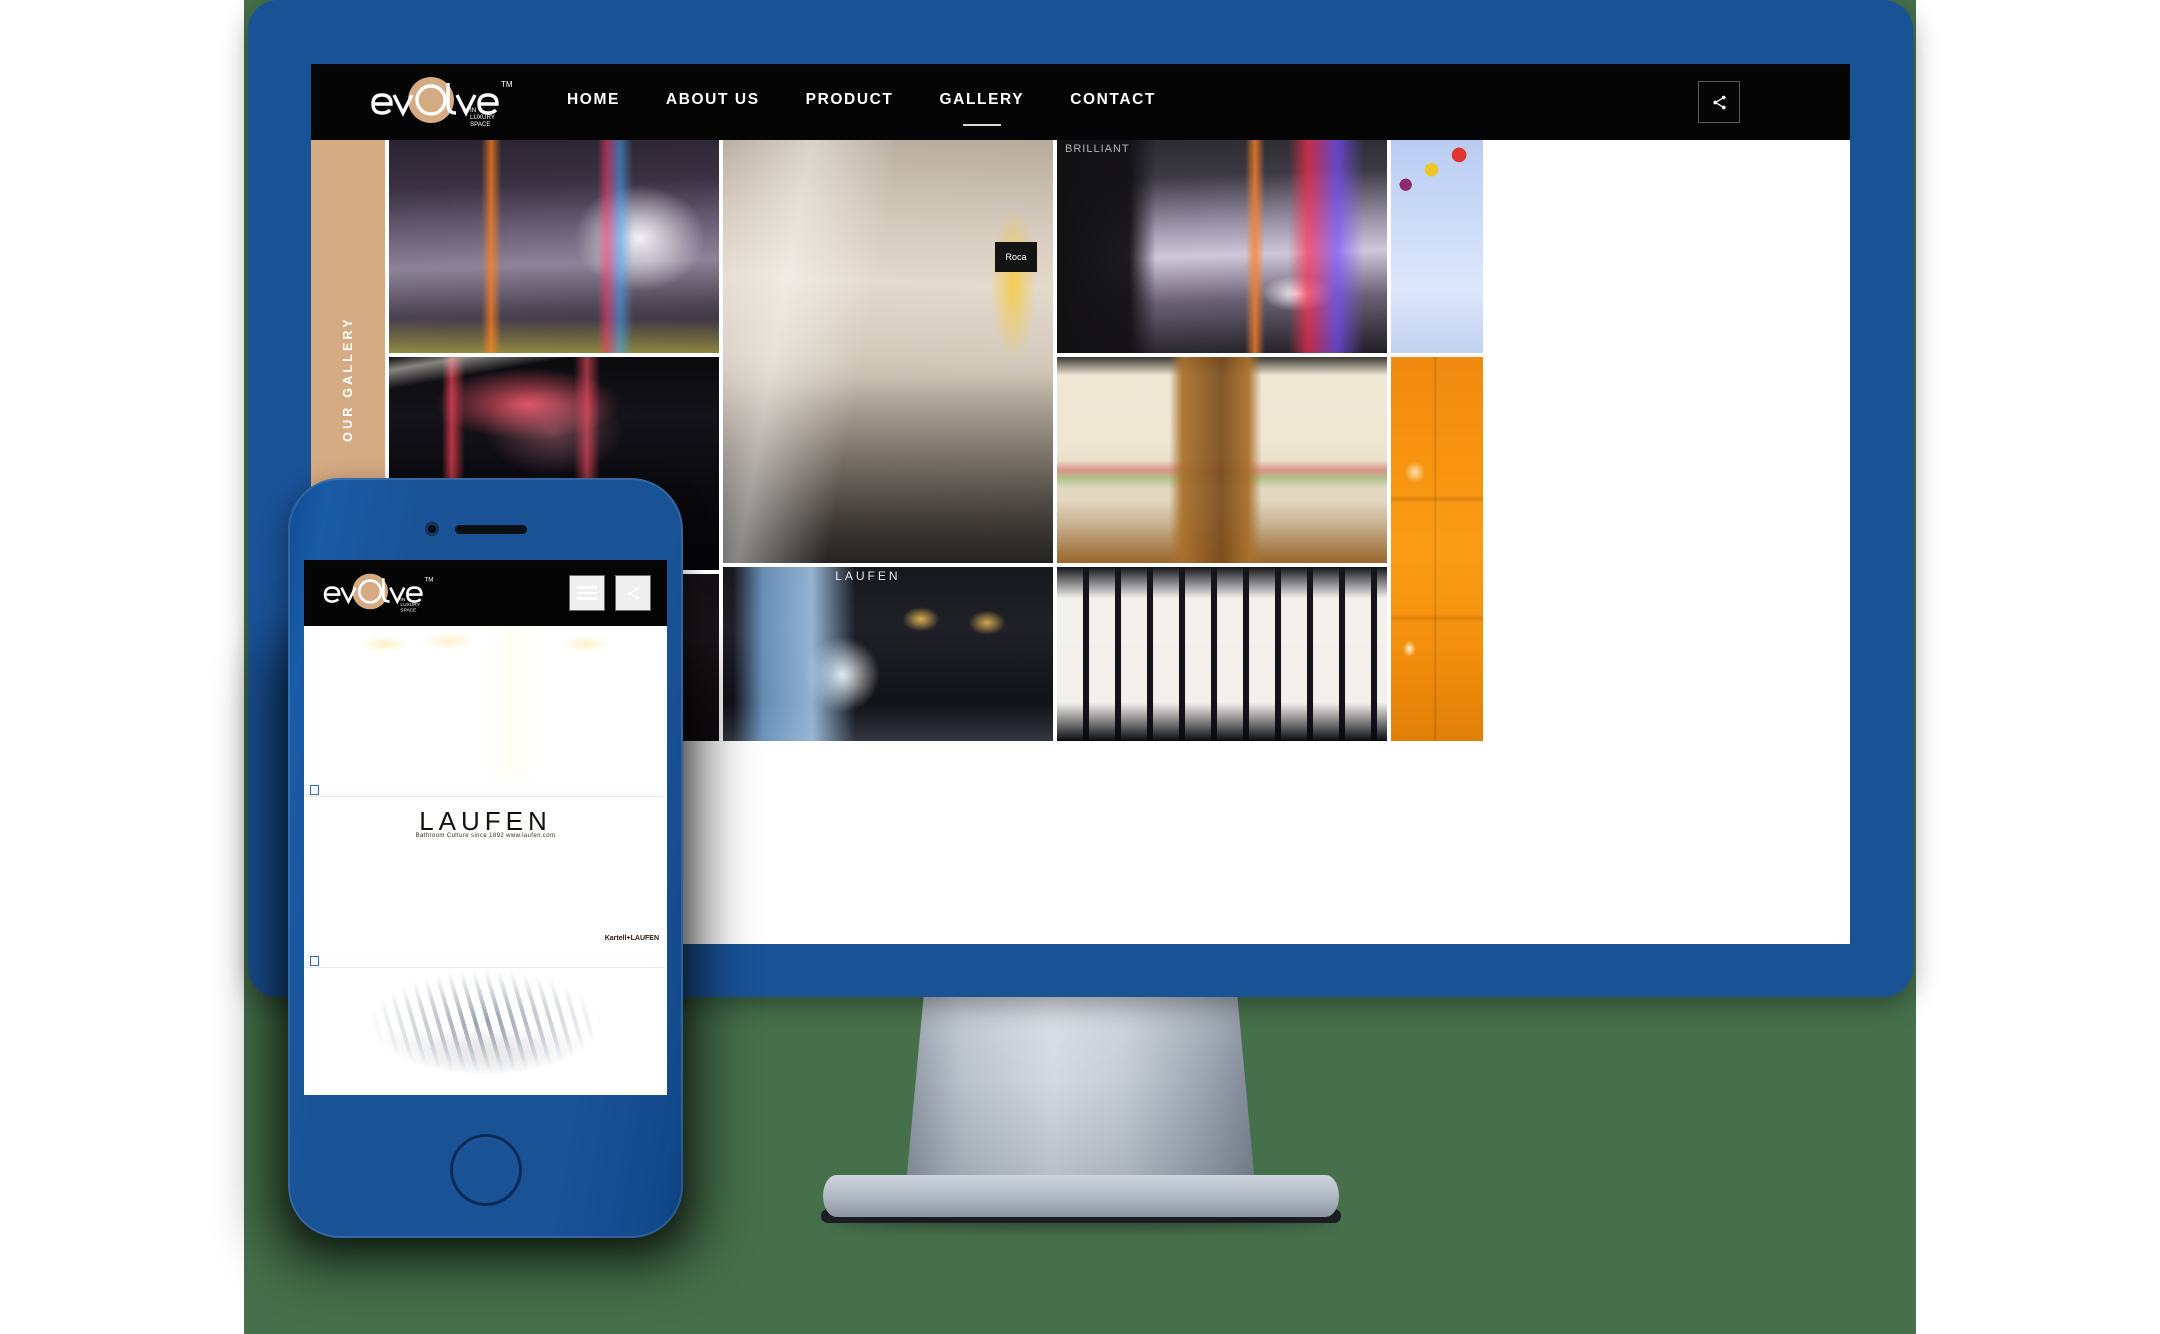 This screenshot has width=2160, height=1334. Describe the element at coordinates (485, 821) in the screenshot. I see `laufen-brand-text: LAUFEN` at that location.